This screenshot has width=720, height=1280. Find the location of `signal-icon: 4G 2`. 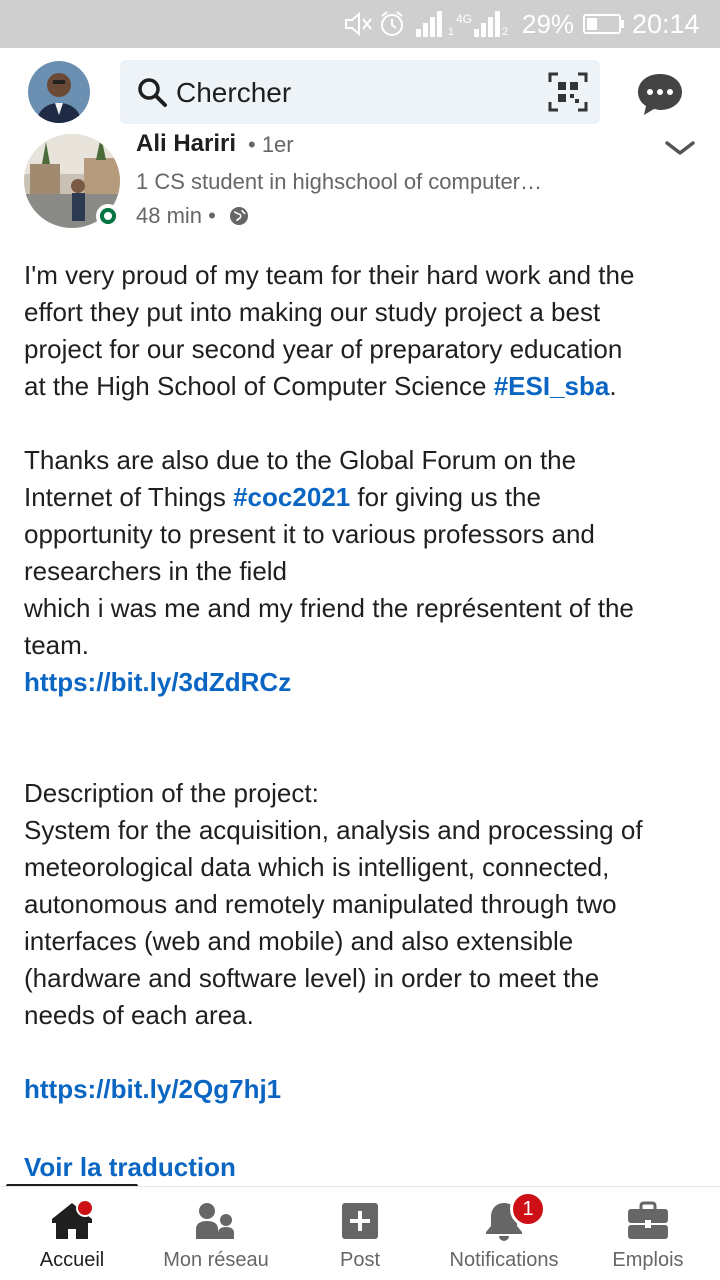

signal-icon: 4G 2 is located at coordinates (486, 24).